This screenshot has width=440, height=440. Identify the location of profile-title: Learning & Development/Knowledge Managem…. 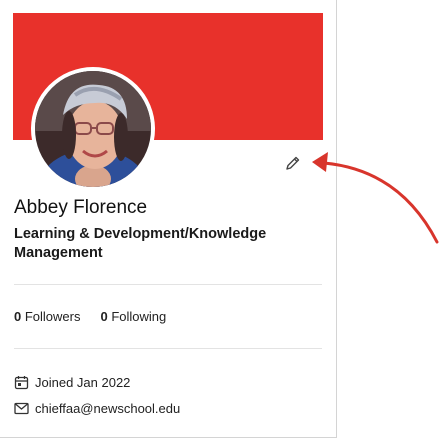
(140, 243).